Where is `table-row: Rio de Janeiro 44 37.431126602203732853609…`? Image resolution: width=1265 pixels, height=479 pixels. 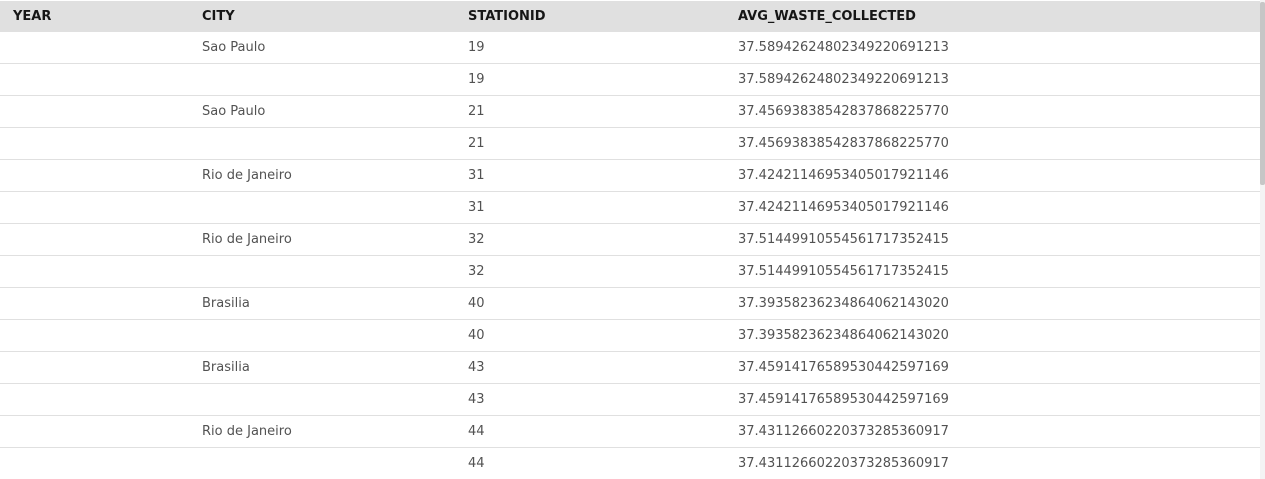
table-row: Rio de Janeiro 44 37.431126602203732853609… is located at coordinates (630, 431).